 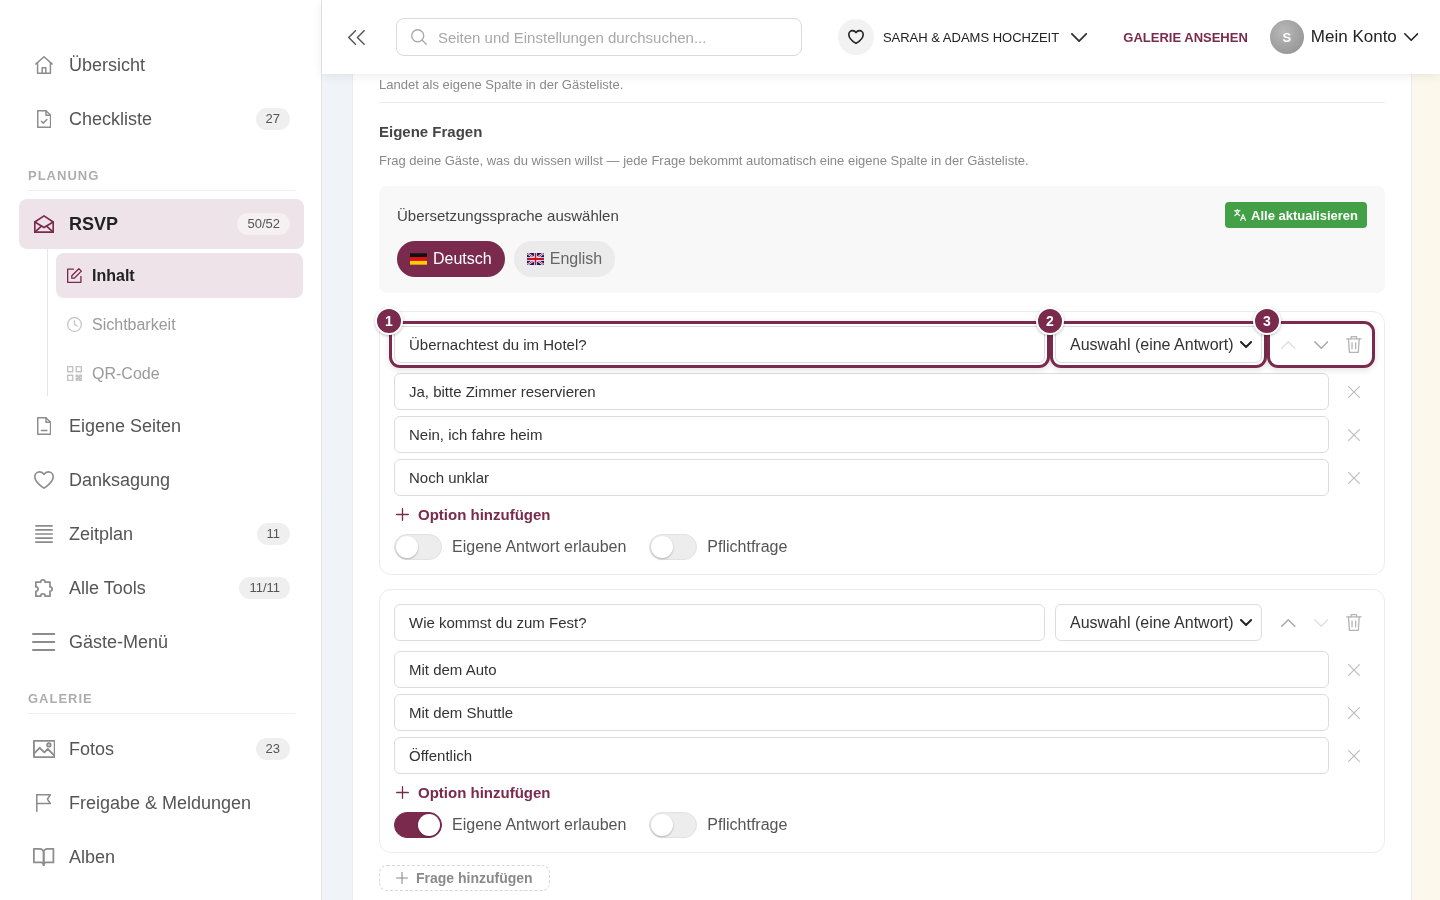 What do you see at coordinates (861, 391) in the screenshot?
I see `option-field: Ja, bitte Zimmer reservieren` at bounding box center [861, 391].